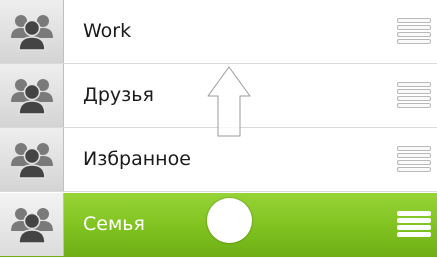  I want to click on drag-knob-icon, so click(229, 220).